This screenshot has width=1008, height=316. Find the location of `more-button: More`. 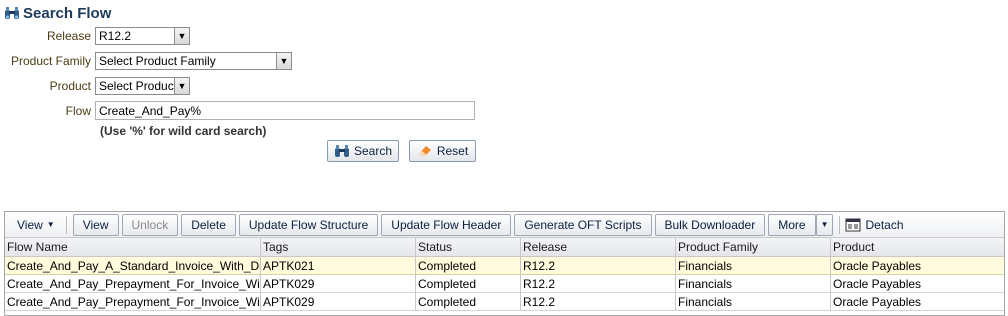

more-button: More is located at coordinates (792, 224).